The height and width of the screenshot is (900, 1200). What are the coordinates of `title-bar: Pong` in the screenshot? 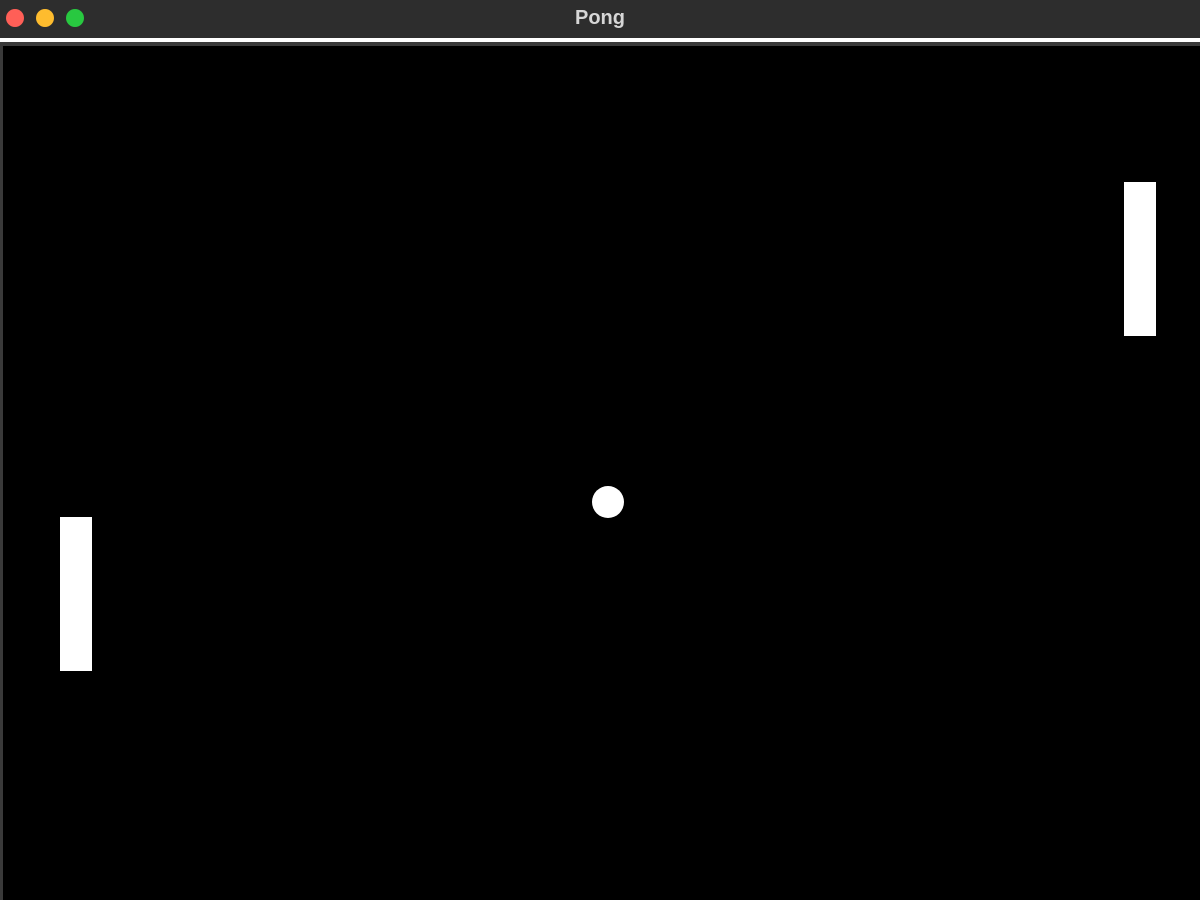 It's located at (600, 19).